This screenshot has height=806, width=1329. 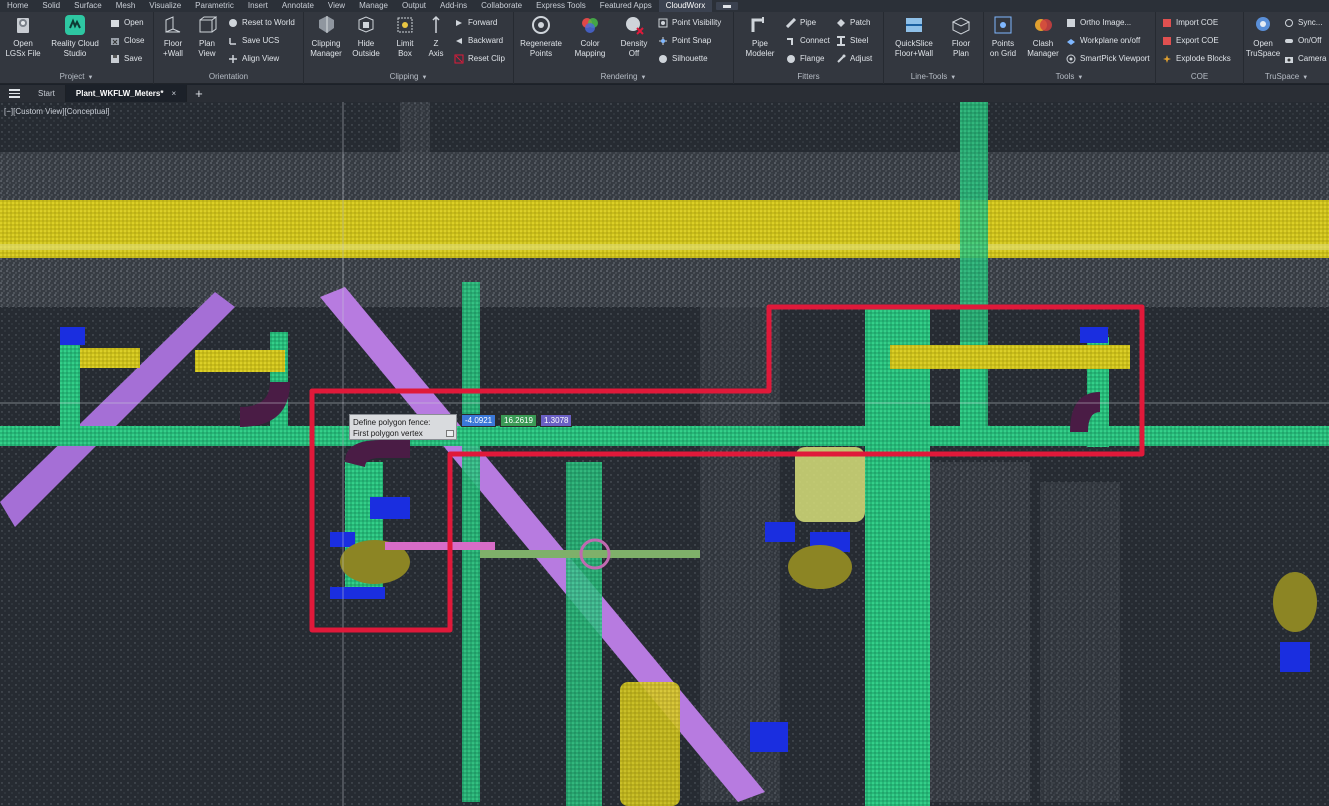 I want to click on save-ucs-button: Save UCS, so click(x=253, y=41).